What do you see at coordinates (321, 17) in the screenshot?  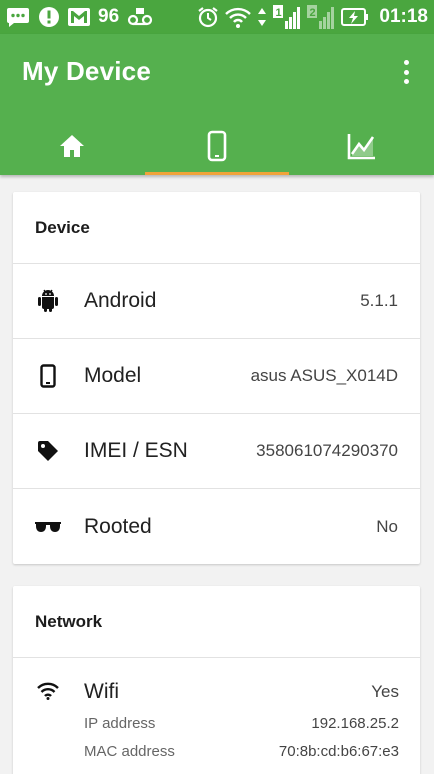 I see `signal-sim2-icon: 2` at bounding box center [321, 17].